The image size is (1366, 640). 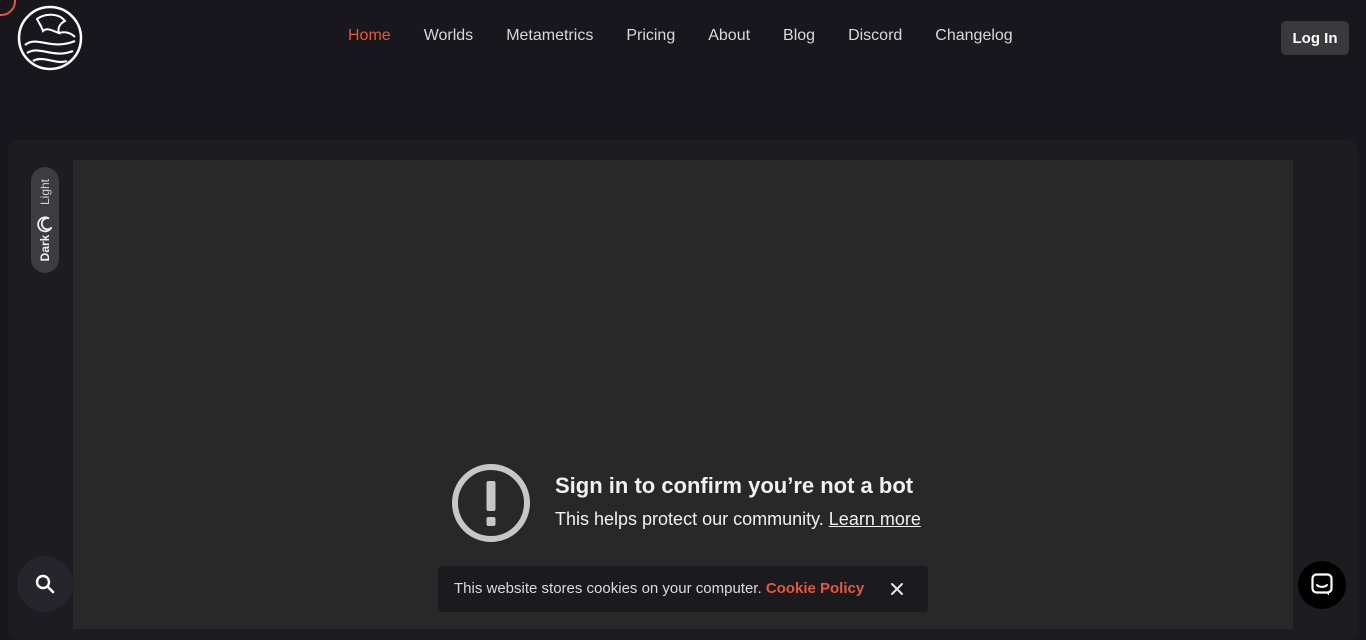 I want to click on nav-discord: Discord, so click(x=875, y=36).